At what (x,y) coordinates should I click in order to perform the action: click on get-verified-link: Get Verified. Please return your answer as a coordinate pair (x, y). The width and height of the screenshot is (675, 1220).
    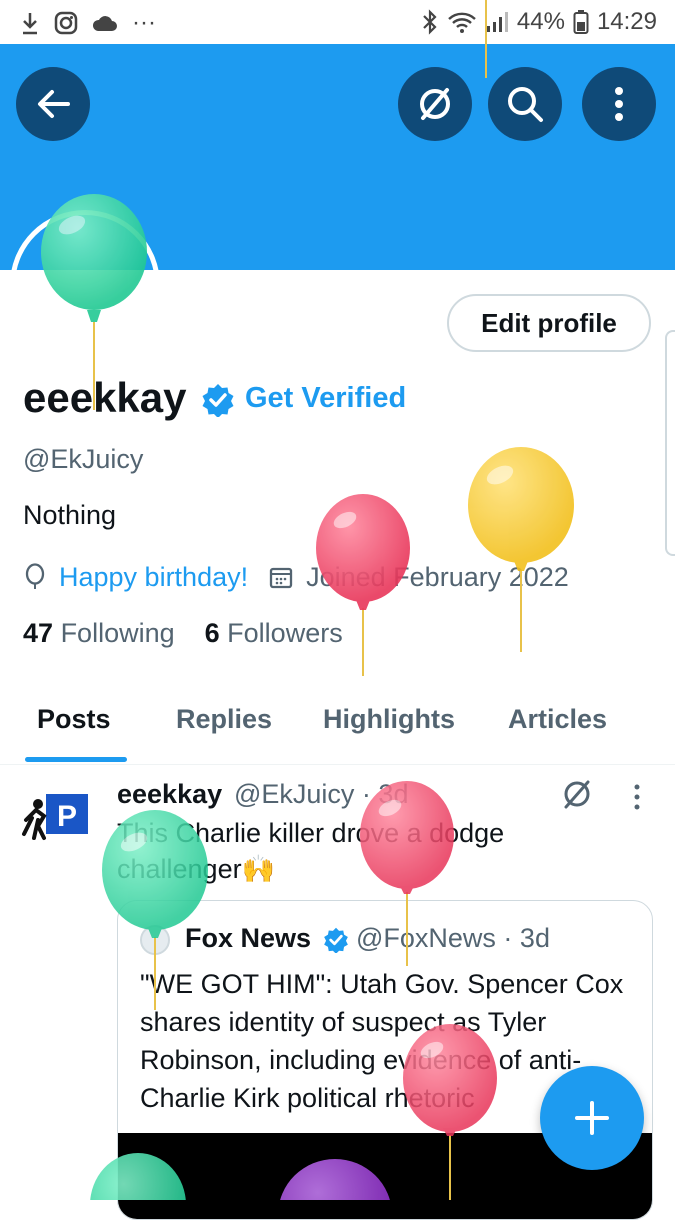
    Looking at the image, I should click on (325, 398).